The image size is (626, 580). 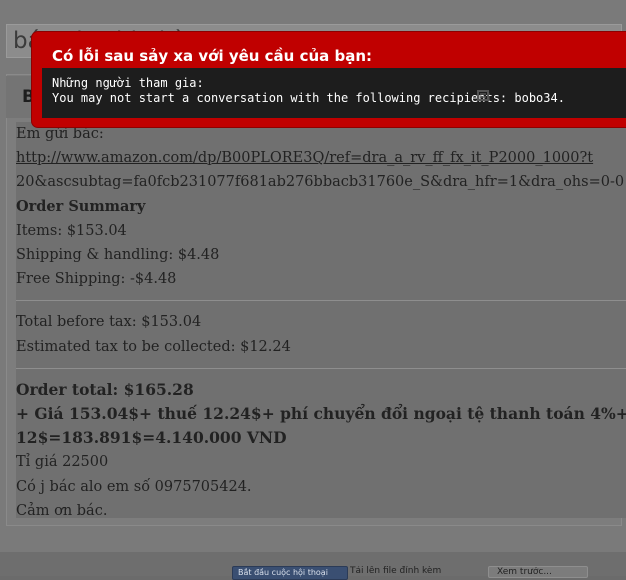 I want to click on body-line-free-shipping: Free Shipping: -$4.48, so click(x=96, y=279).